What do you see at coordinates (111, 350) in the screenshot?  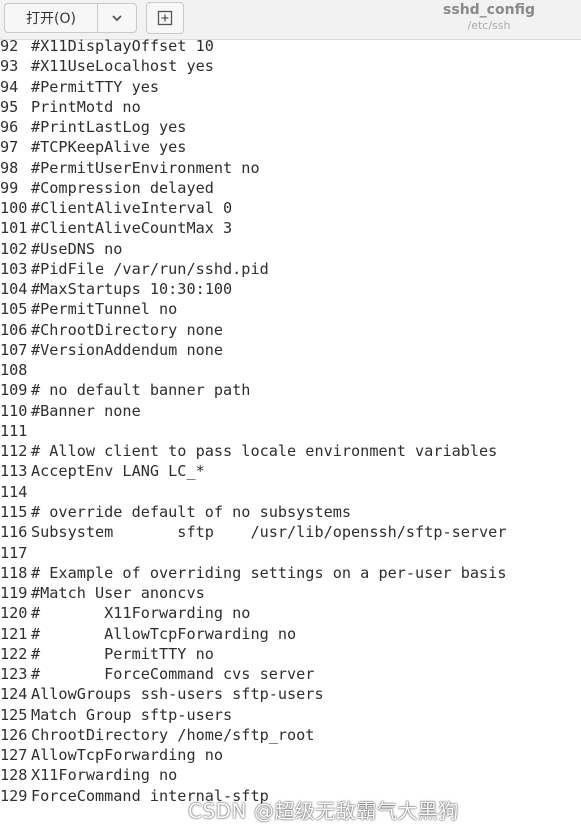 I see `code-line: 107 #VersionAddendum none` at bounding box center [111, 350].